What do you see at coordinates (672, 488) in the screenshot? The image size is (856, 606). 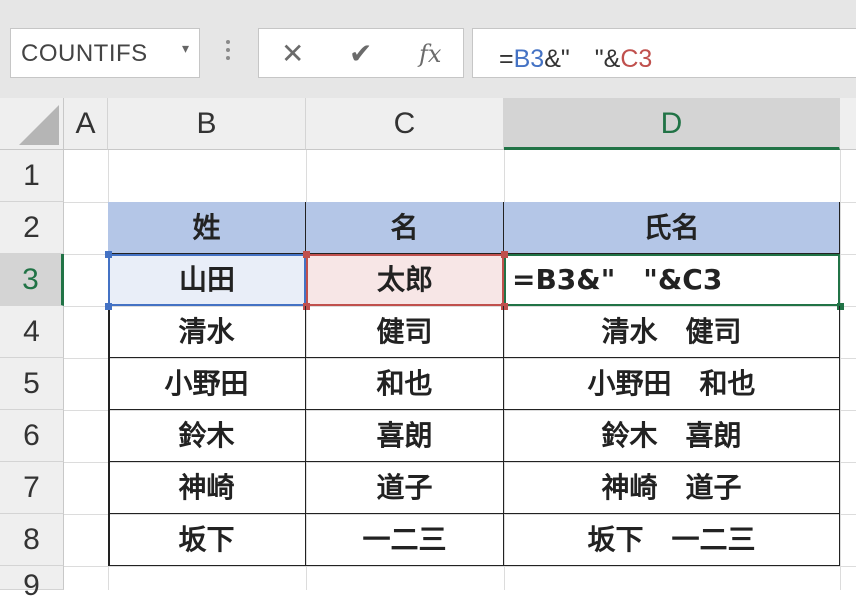 I see `cell-d7: 神崎 道子` at bounding box center [672, 488].